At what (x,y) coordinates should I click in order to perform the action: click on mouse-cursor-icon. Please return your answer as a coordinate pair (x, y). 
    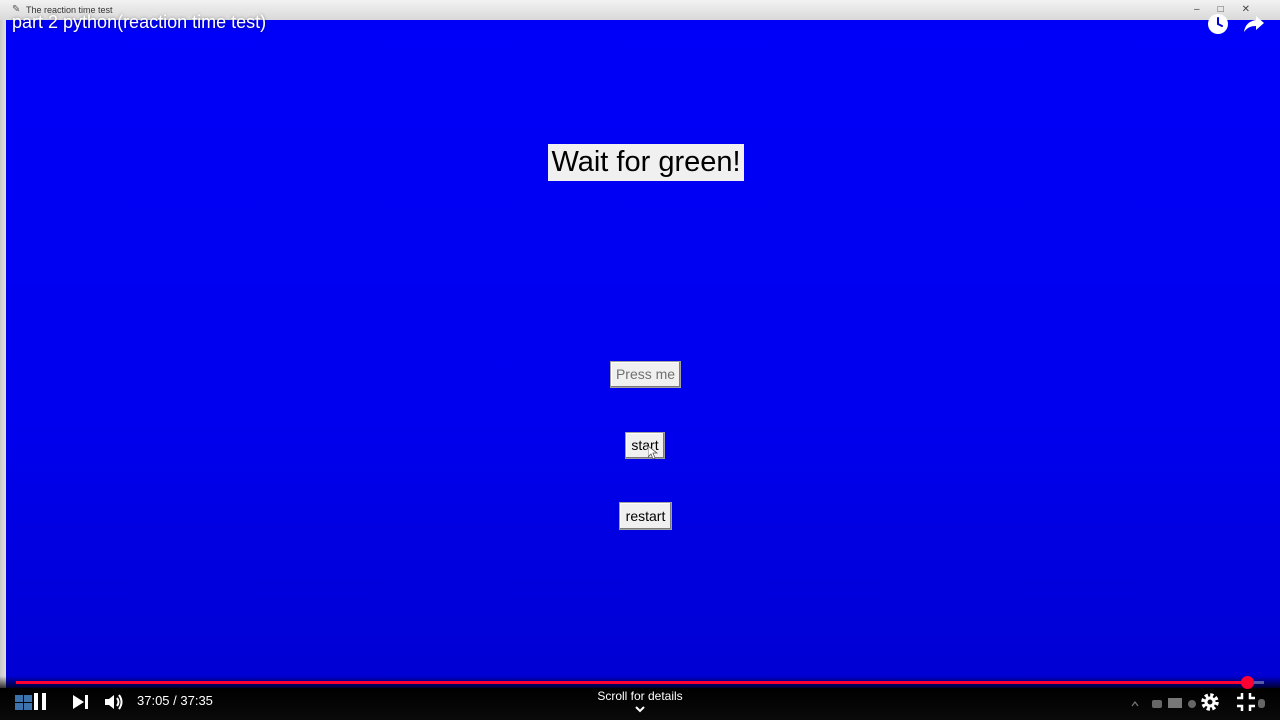
    Looking at the image, I should click on (653, 453).